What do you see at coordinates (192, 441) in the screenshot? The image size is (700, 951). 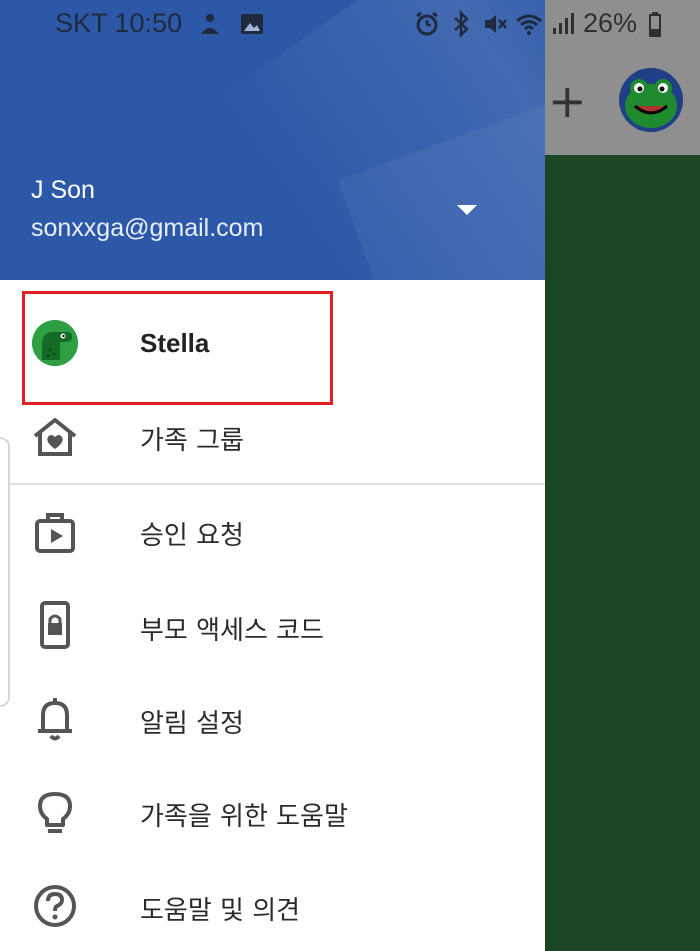 I see `menu-label: 가족 그룹` at bounding box center [192, 441].